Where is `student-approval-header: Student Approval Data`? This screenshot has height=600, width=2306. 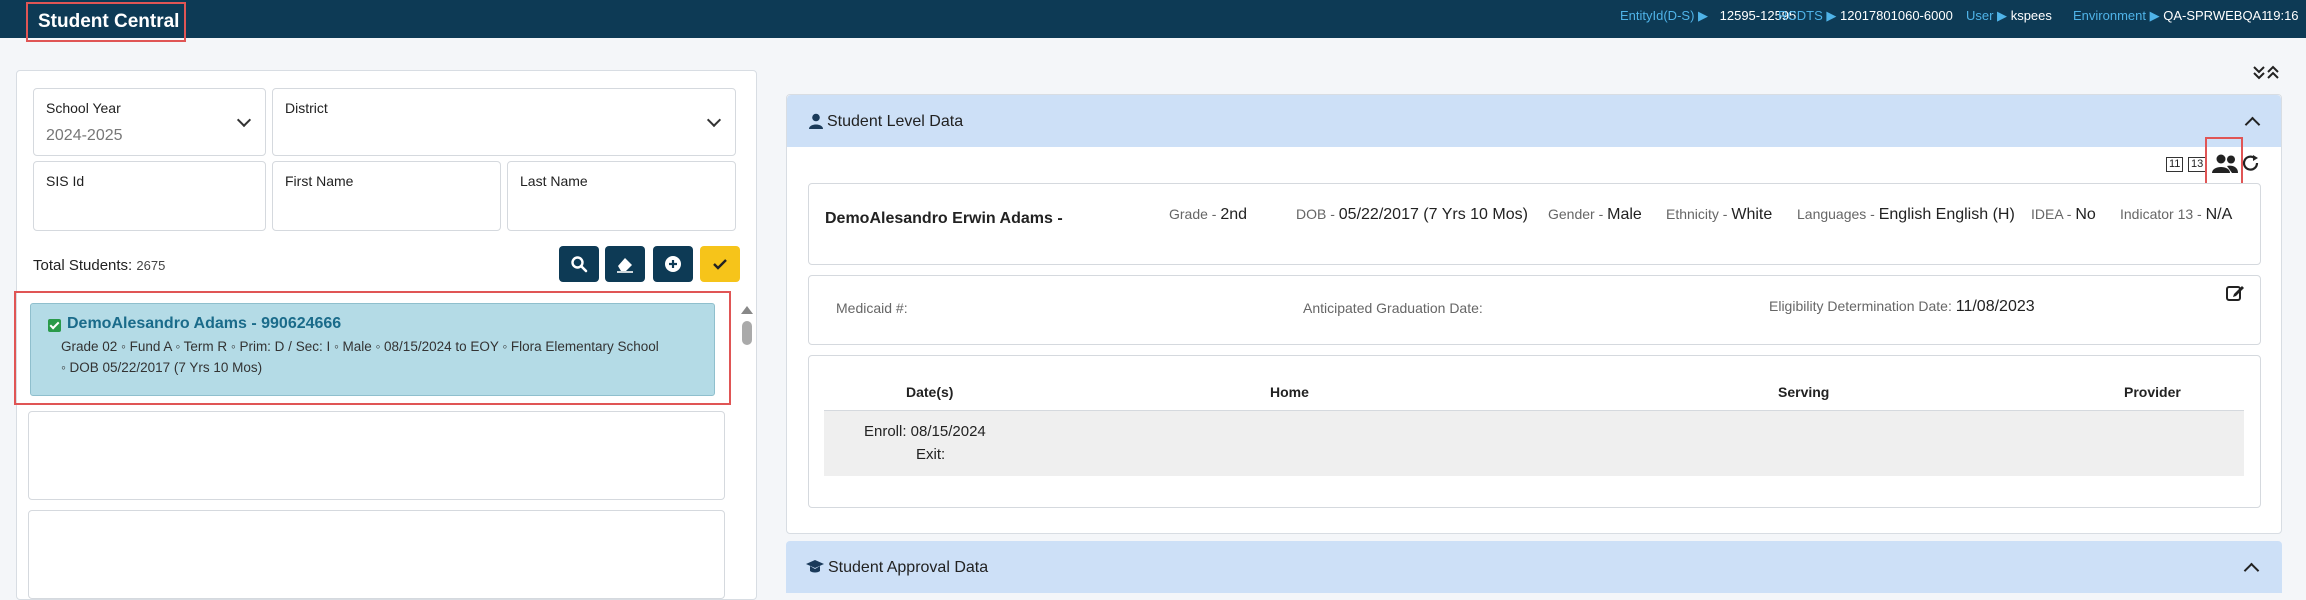 student-approval-header: Student Approval Data is located at coordinates (1534, 567).